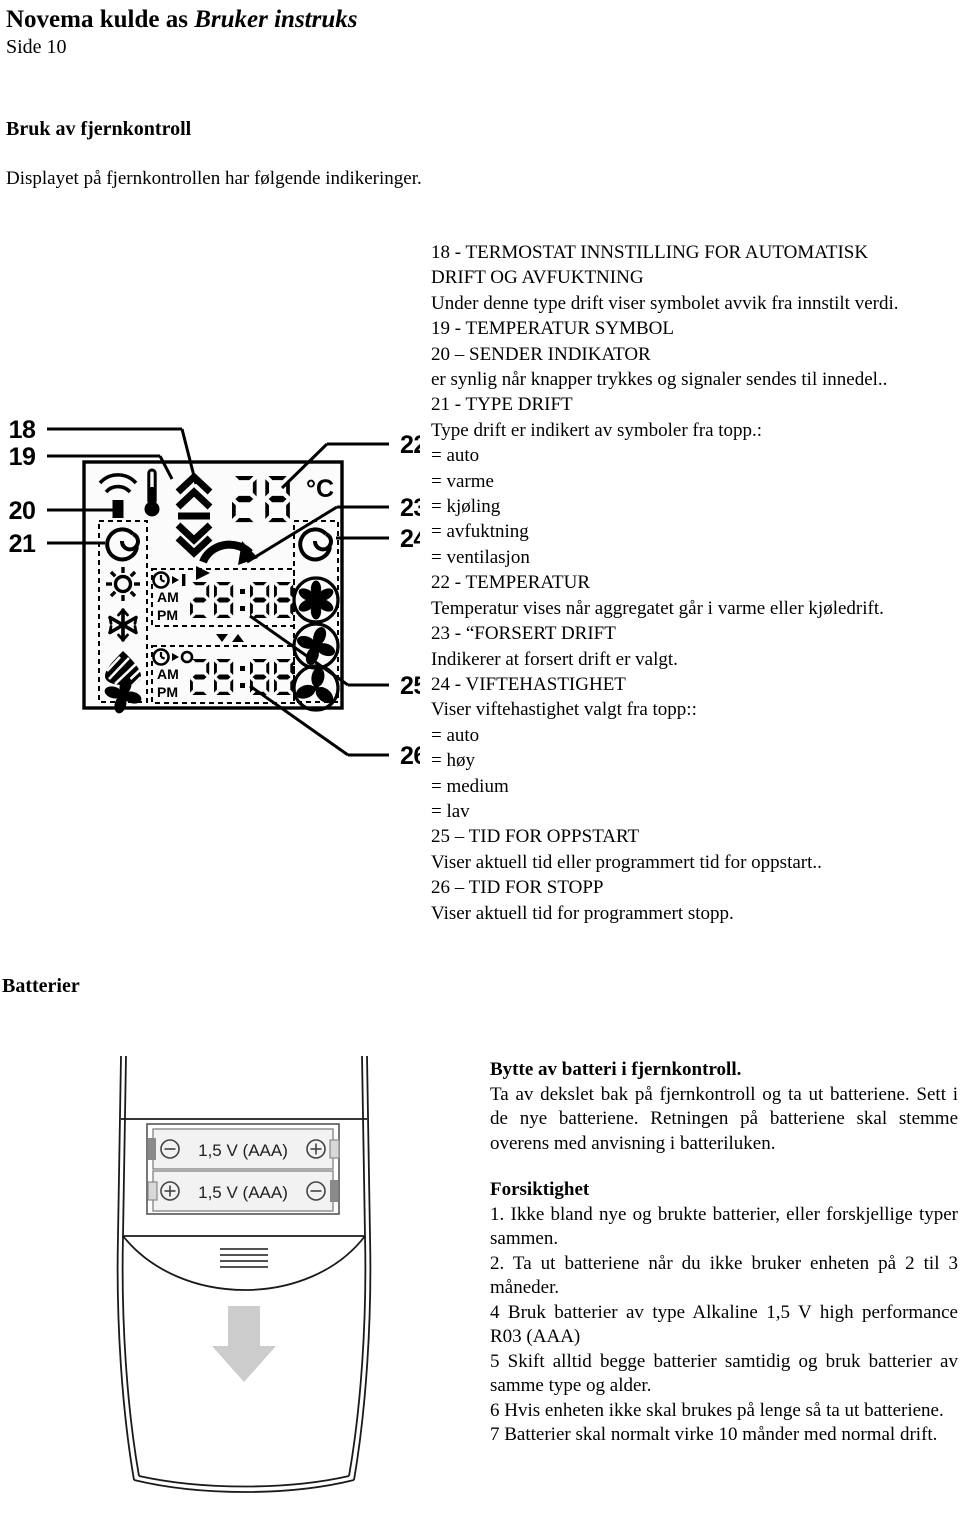  Describe the element at coordinates (410, 756) in the screenshot. I see `callout-26: 26` at that location.